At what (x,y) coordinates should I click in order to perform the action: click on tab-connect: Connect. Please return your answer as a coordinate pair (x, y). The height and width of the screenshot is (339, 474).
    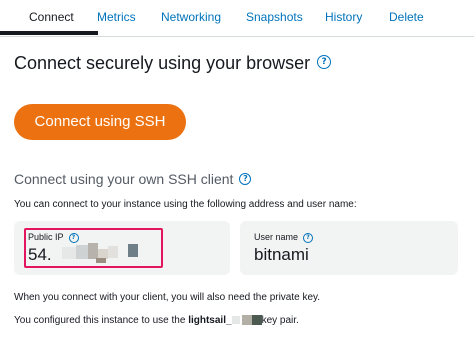
    Looking at the image, I should click on (51, 17).